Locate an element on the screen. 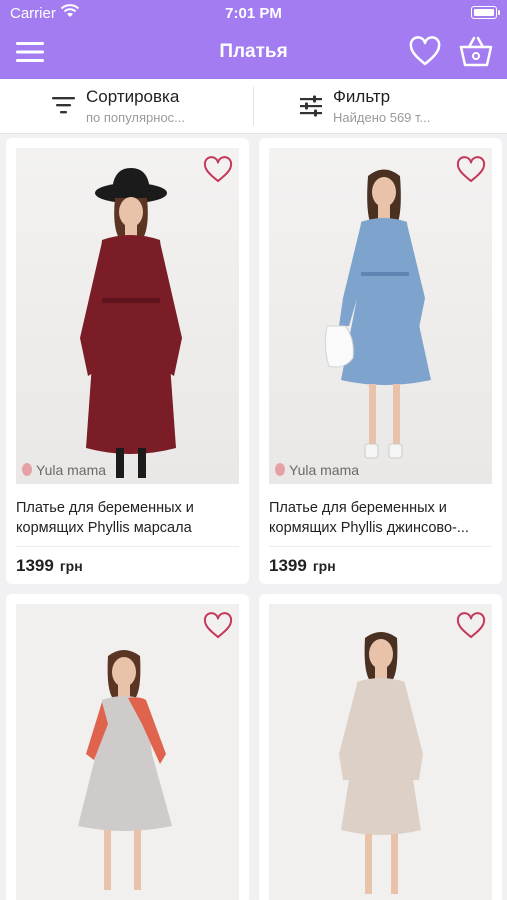 The width and height of the screenshot is (507, 900). battery-icon is located at coordinates (485, 12).